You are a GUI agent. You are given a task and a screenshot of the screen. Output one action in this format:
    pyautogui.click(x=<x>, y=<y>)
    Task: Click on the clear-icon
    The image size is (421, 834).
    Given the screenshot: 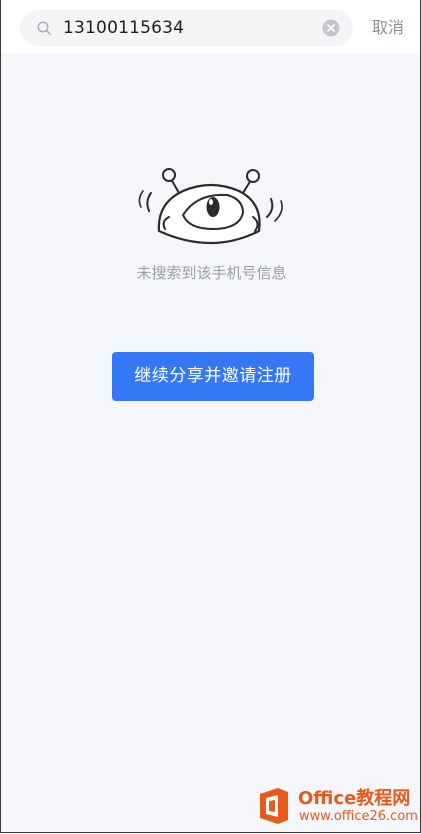 What is the action you would take?
    pyautogui.click(x=331, y=28)
    